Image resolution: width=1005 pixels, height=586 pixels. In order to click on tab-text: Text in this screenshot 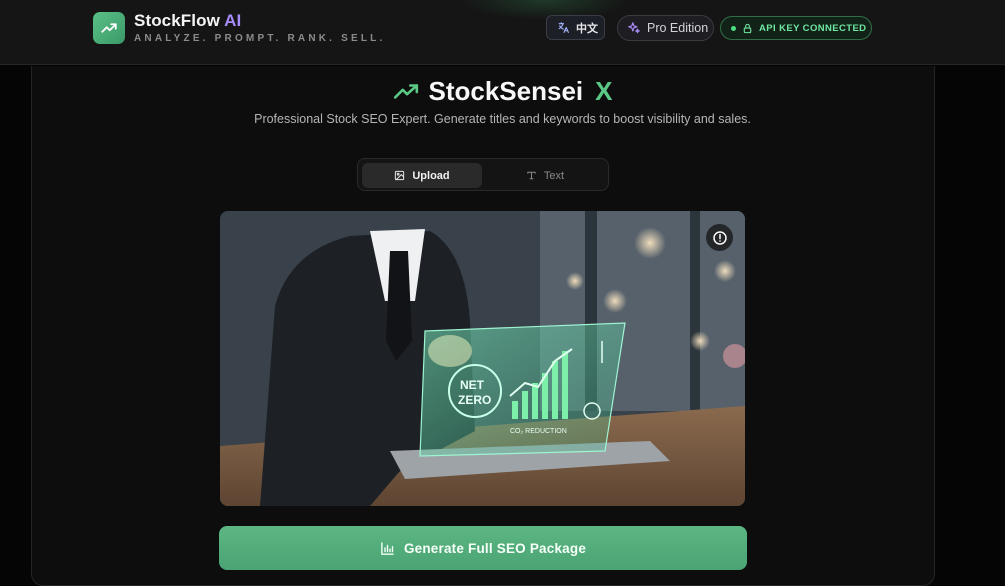, I will do `click(545, 175)`.